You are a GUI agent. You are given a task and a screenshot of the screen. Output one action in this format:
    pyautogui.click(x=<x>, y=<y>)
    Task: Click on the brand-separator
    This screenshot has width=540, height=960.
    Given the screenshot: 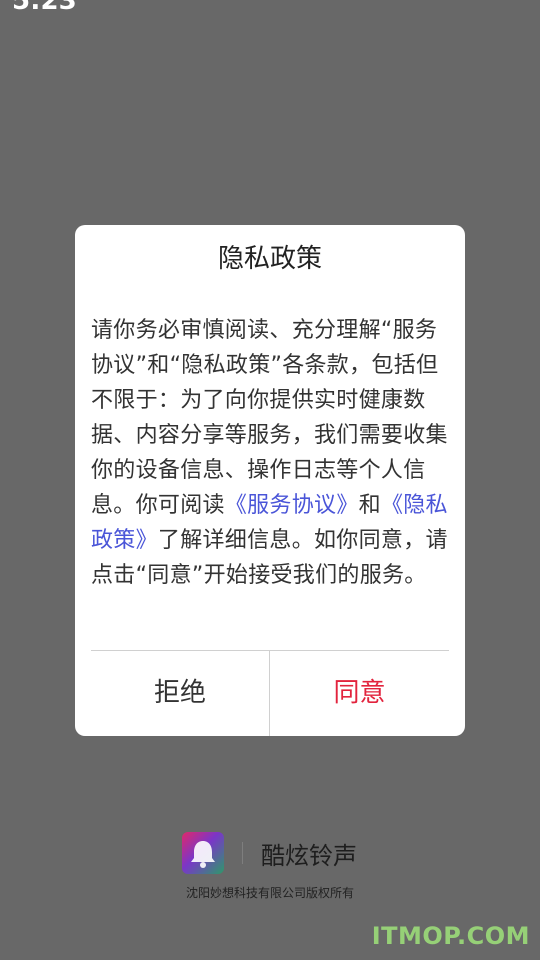 What is the action you would take?
    pyautogui.click(x=242, y=853)
    